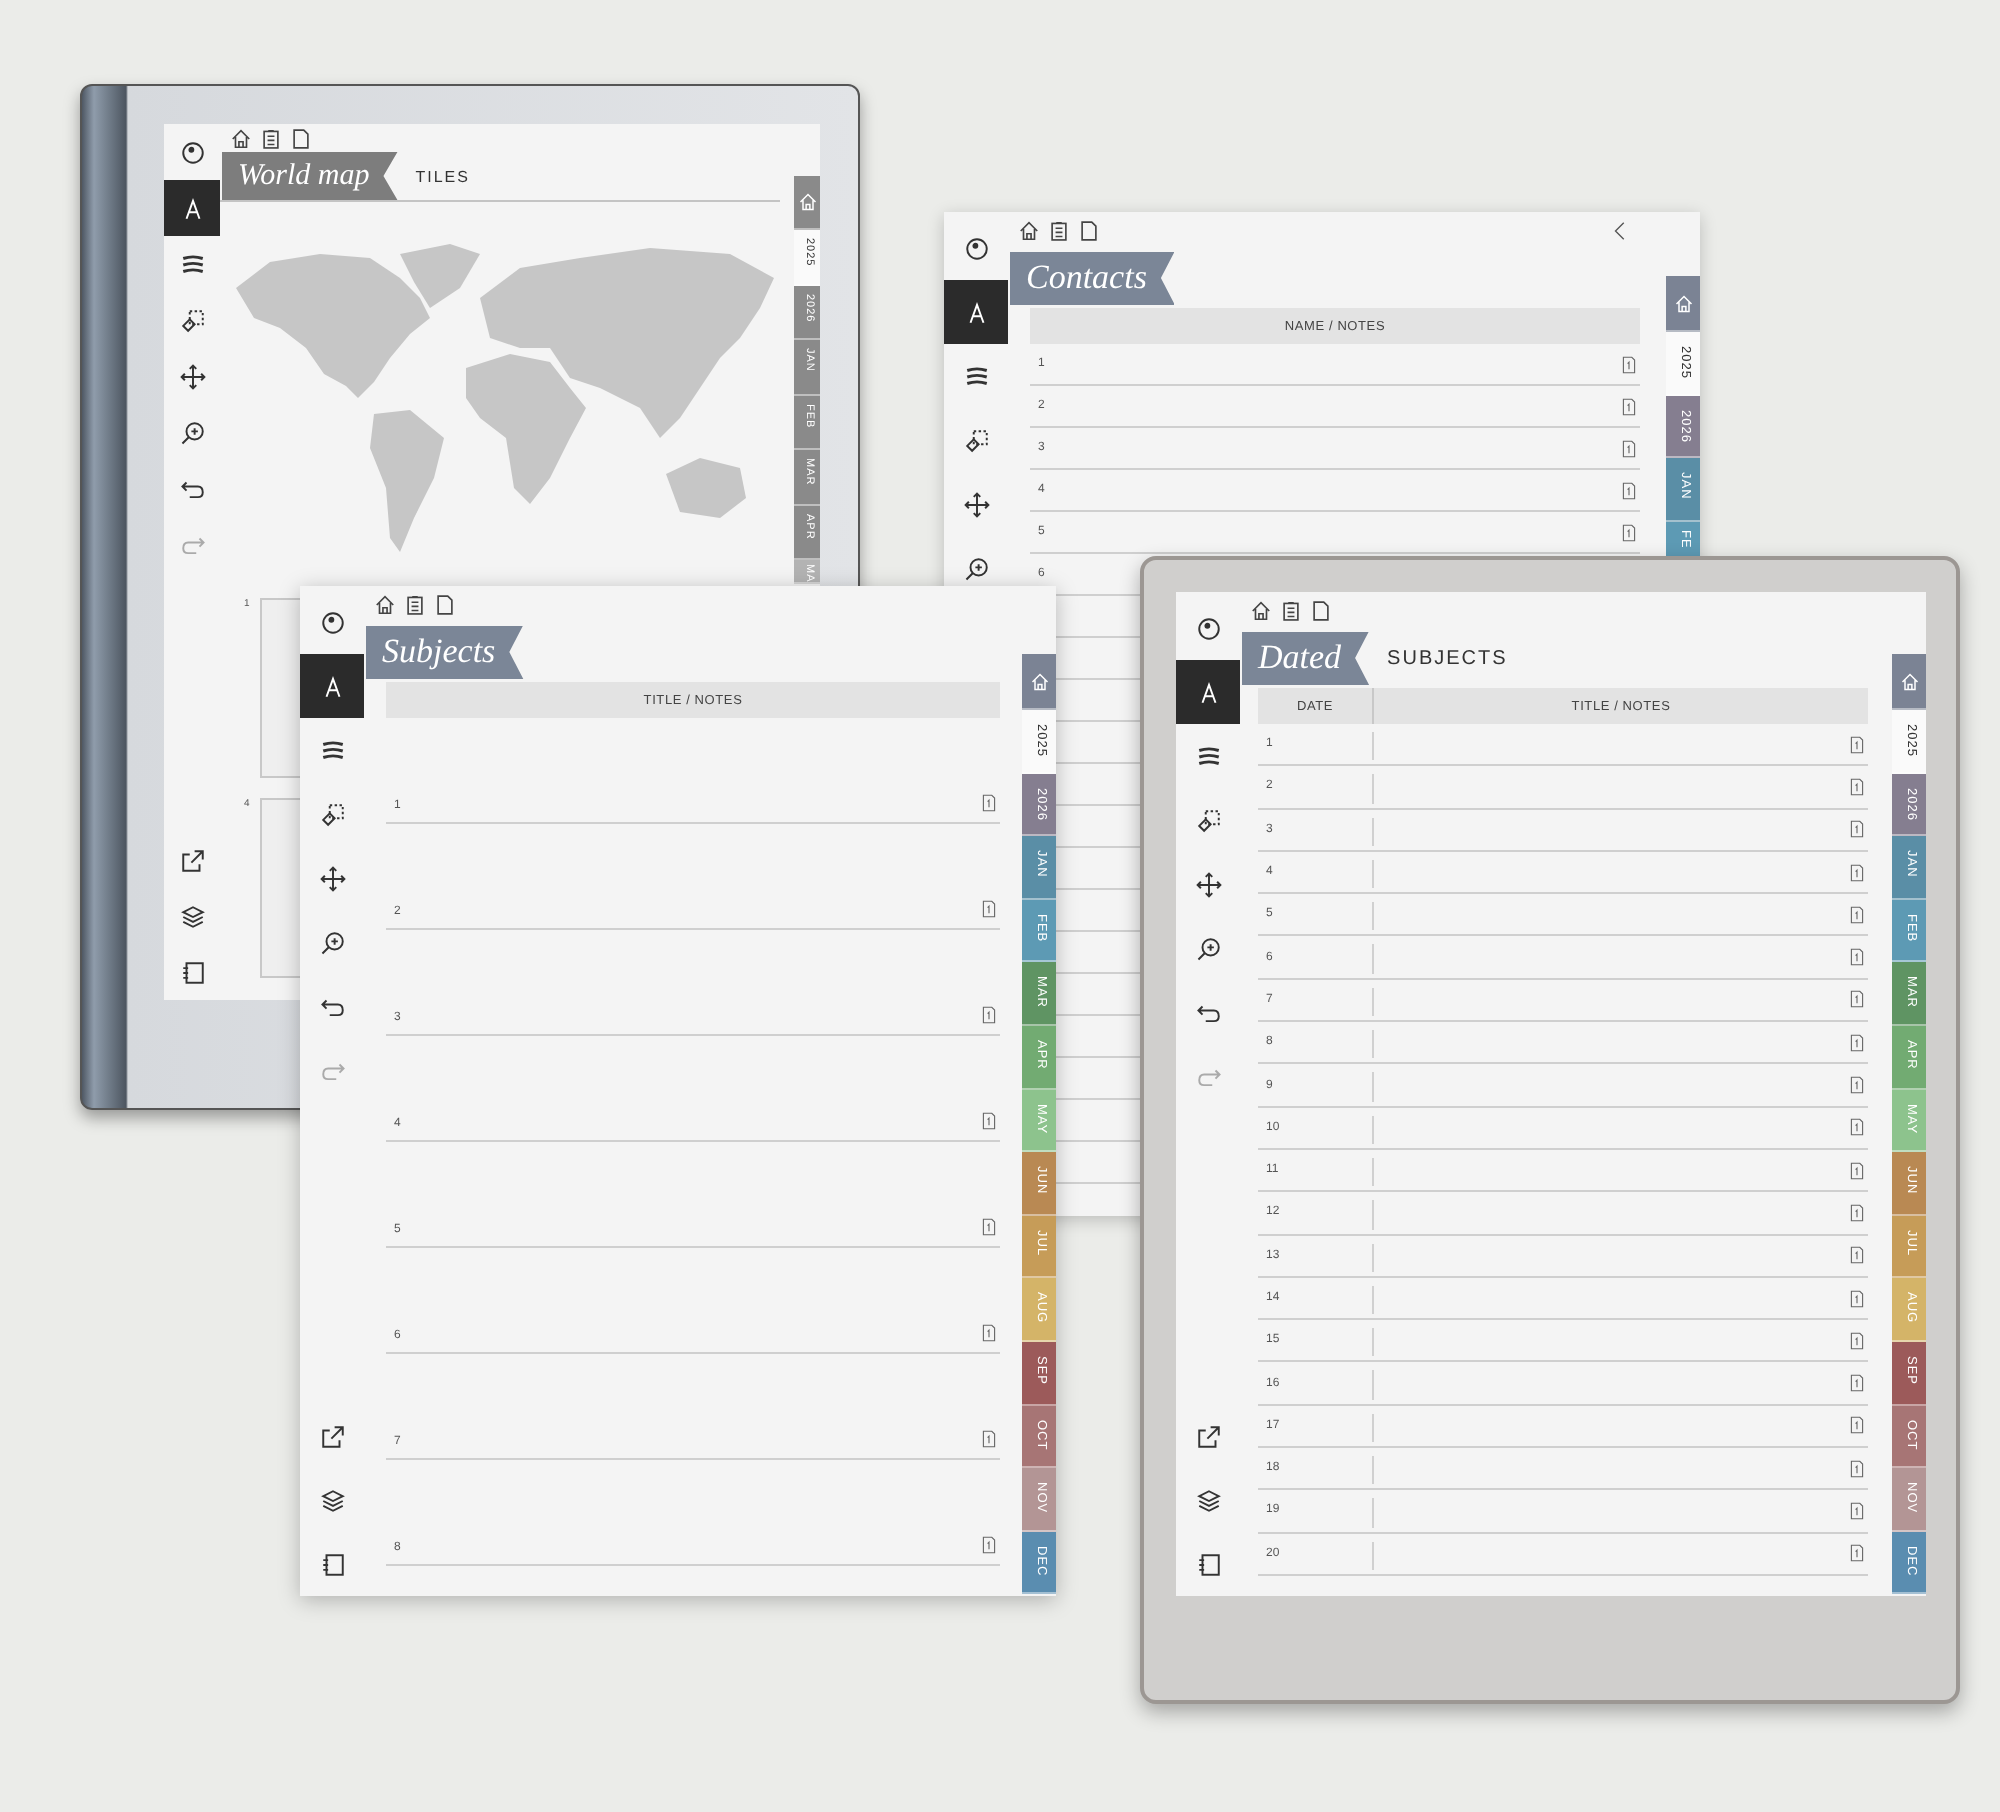 The width and height of the screenshot is (2000, 1812). I want to click on title-ribbon: World map, so click(310, 176).